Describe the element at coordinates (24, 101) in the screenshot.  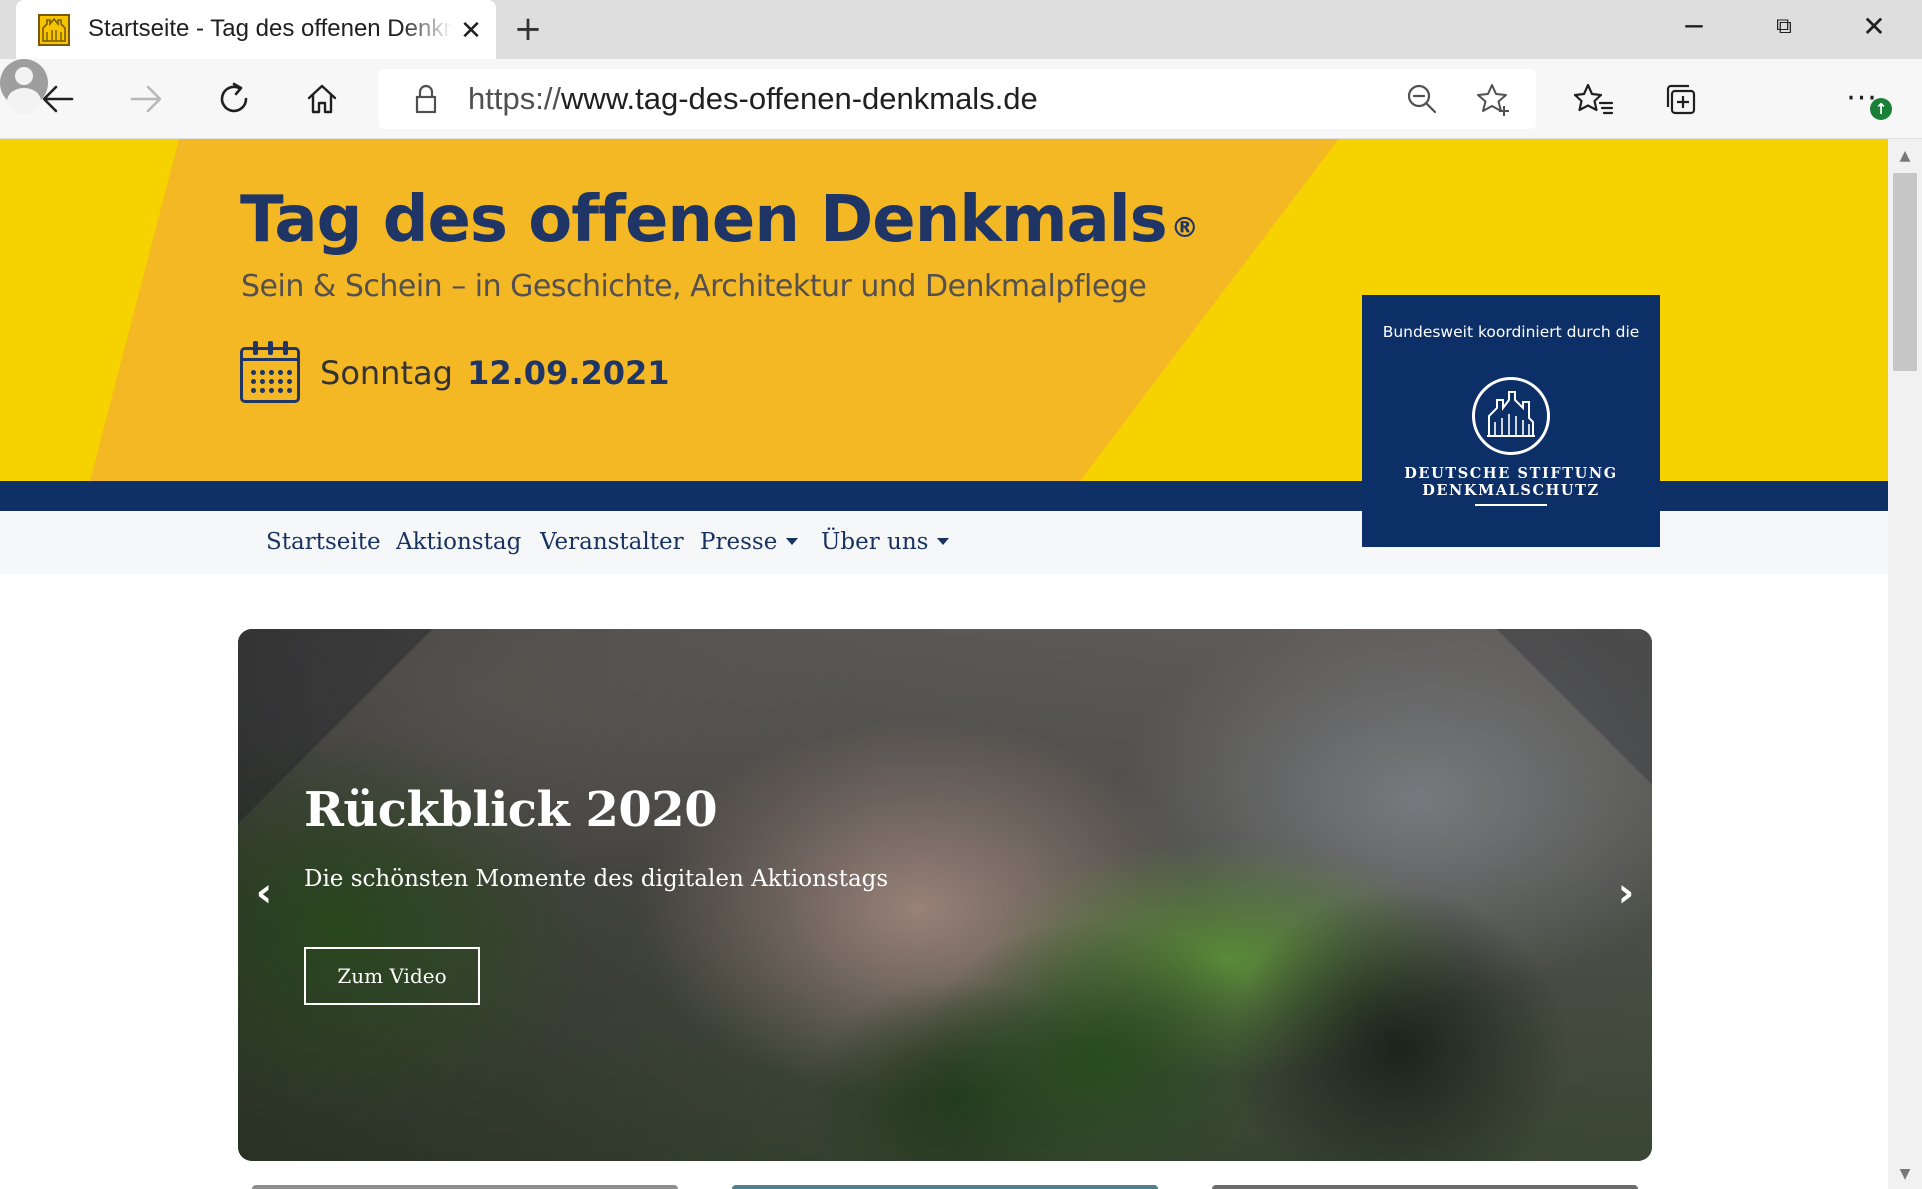
I see `profile-body` at that location.